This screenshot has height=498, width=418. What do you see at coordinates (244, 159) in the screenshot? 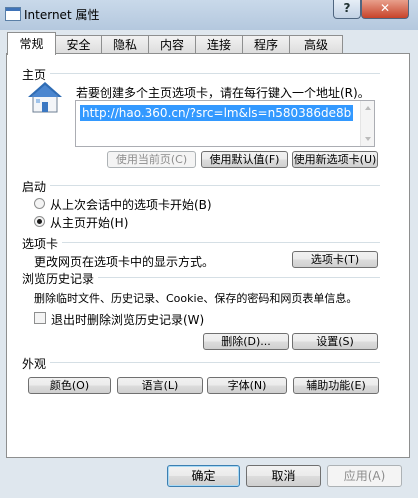
I see `use-default-button: 使用默认值(F)` at bounding box center [244, 159].